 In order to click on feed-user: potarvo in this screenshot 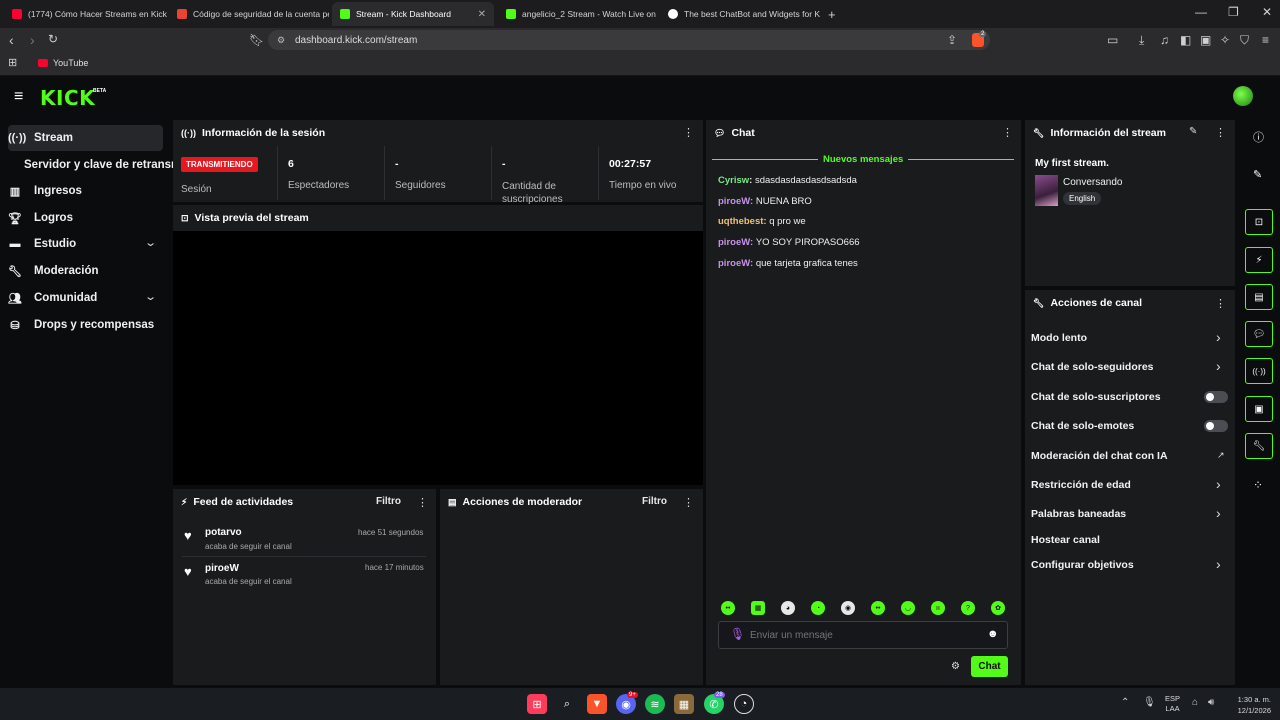, I will do `click(223, 532)`.